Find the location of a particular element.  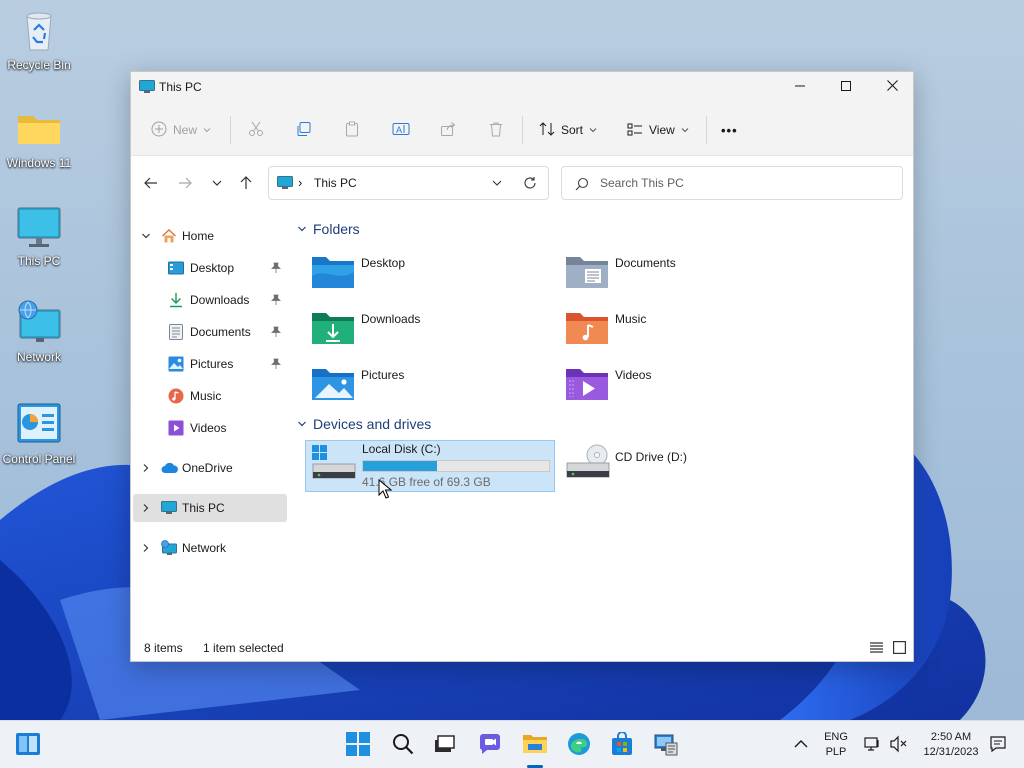

nav-label-documents: Documents is located at coordinates (220, 332).